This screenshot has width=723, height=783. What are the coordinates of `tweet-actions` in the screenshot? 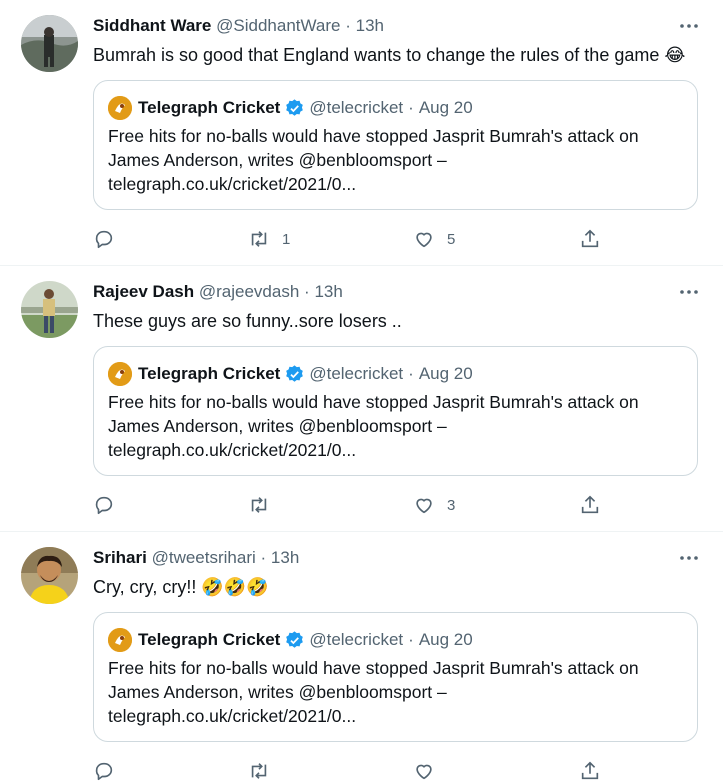 It's located at (353, 771).